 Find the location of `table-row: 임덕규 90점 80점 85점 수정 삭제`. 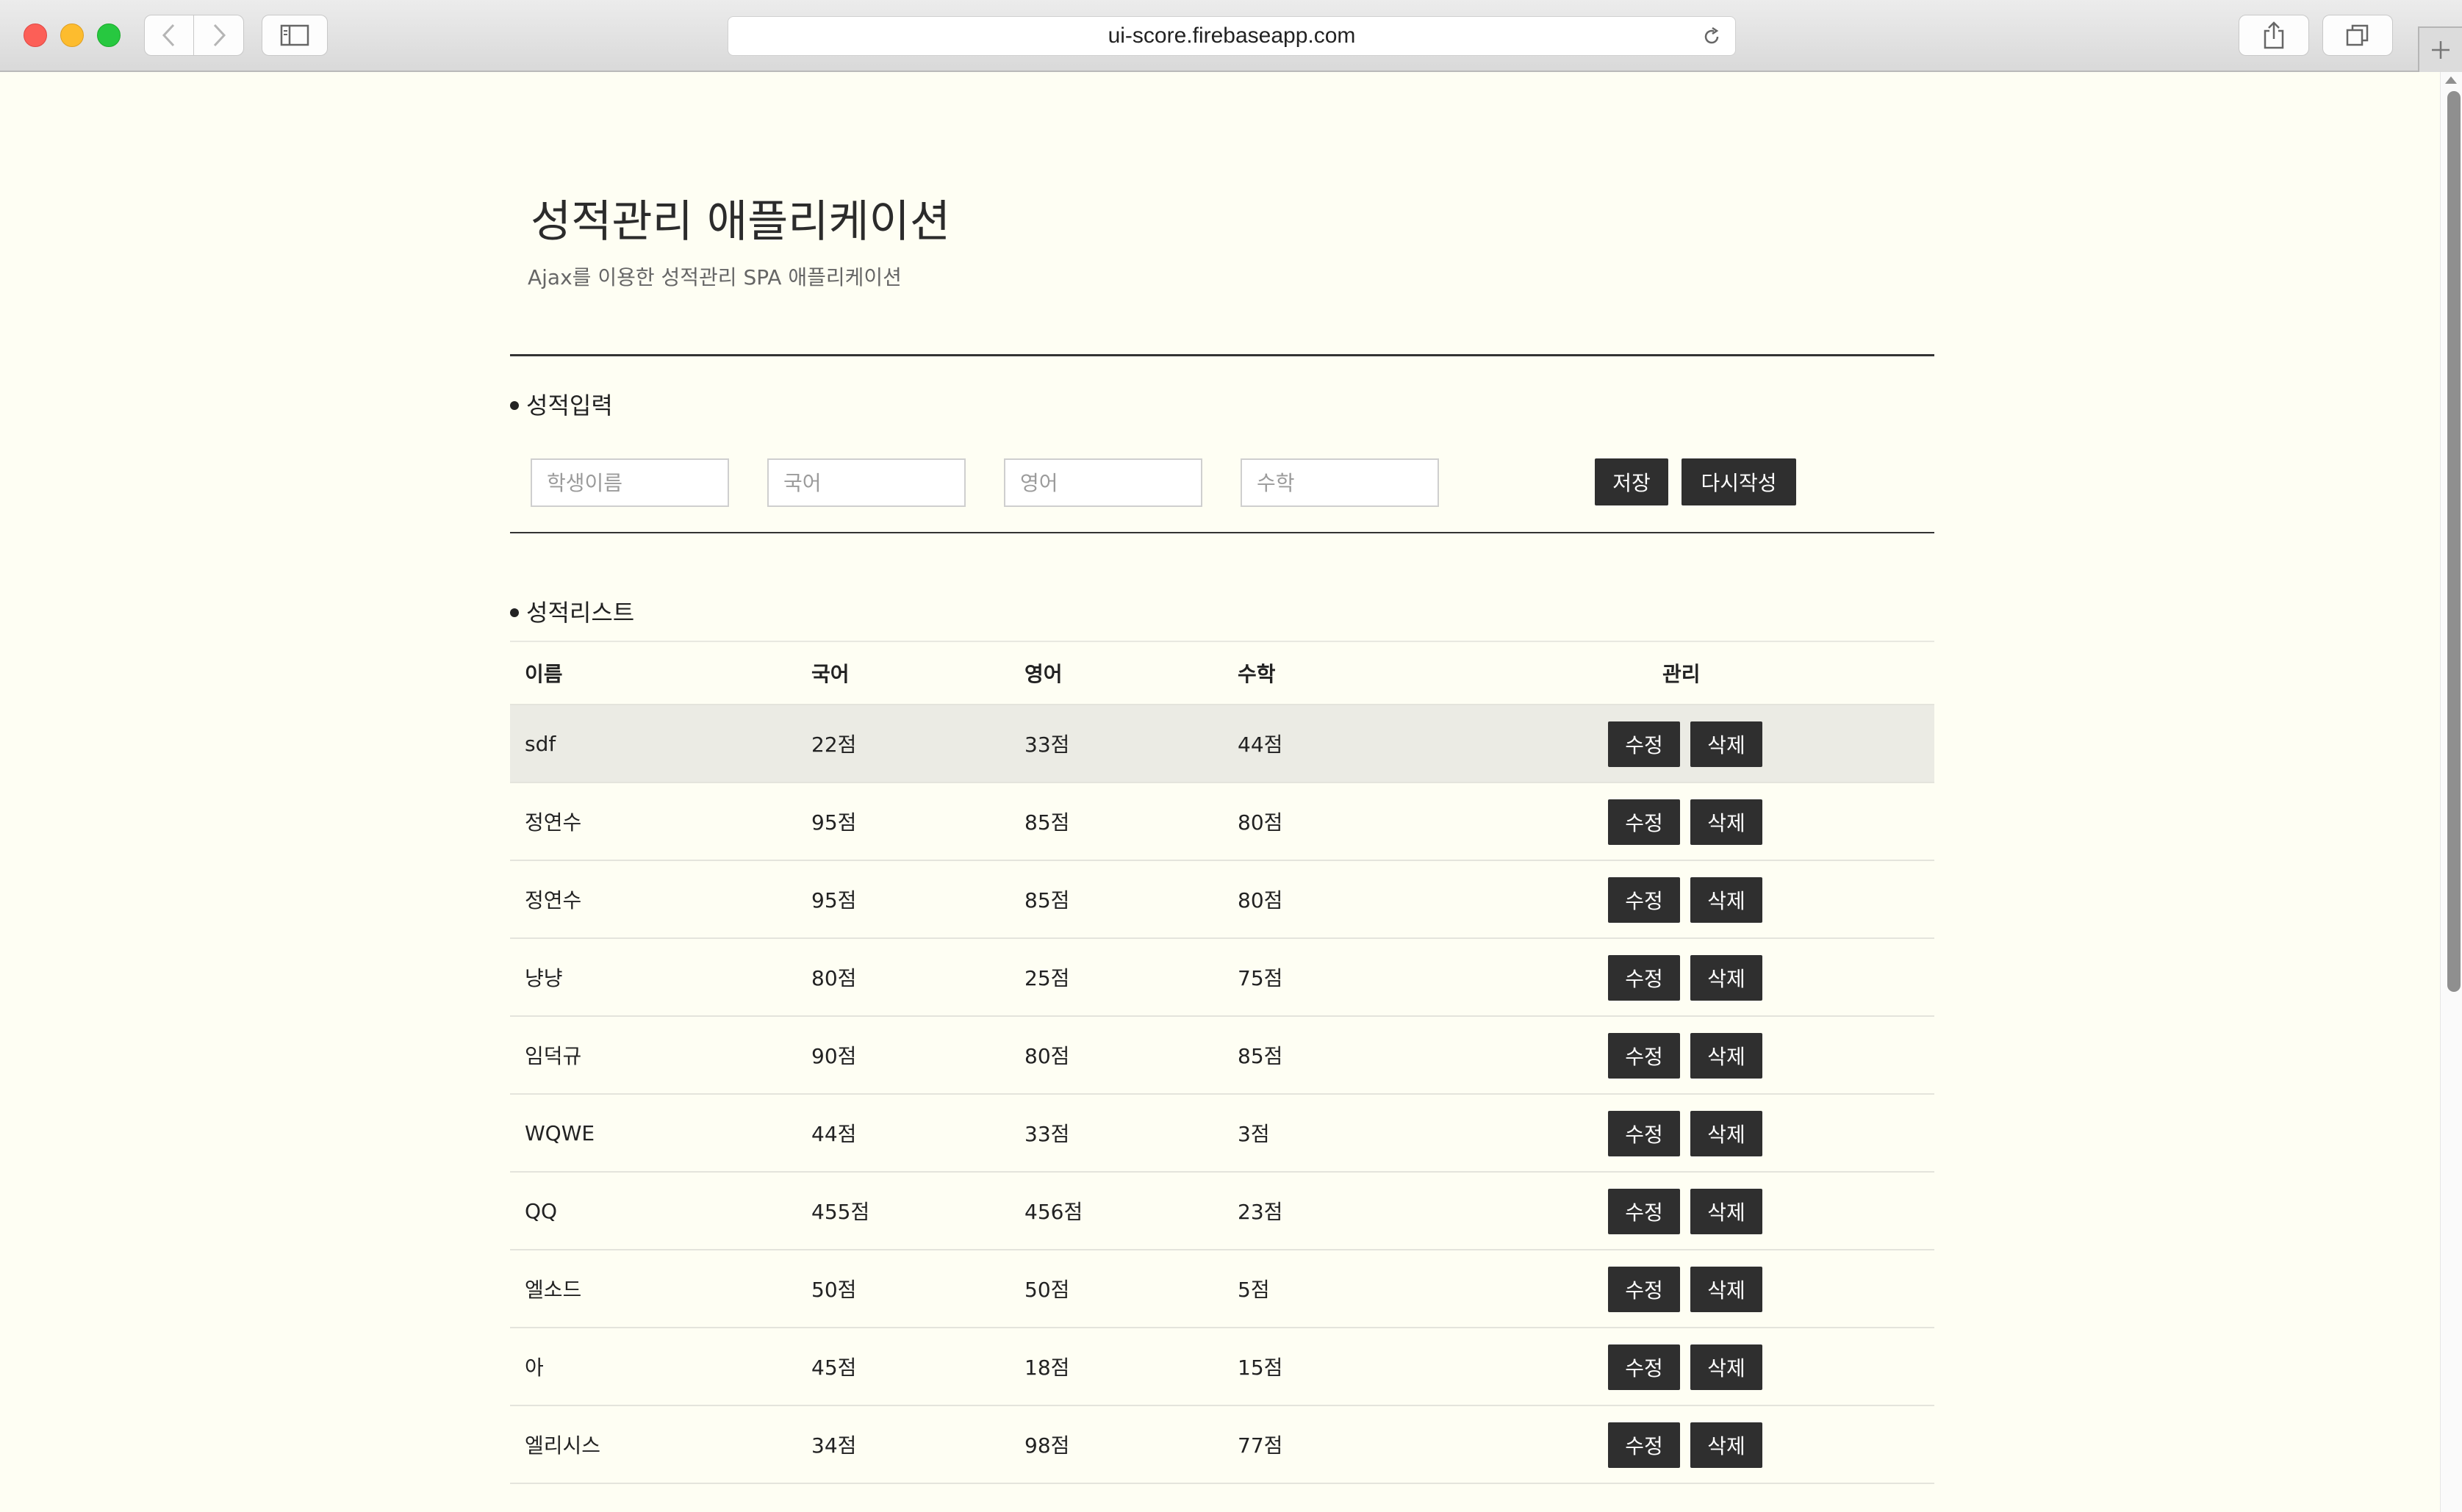

table-row: 임덕규 90점 80점 85점 수정 삭제 is located at coordinates (1222, 1056).